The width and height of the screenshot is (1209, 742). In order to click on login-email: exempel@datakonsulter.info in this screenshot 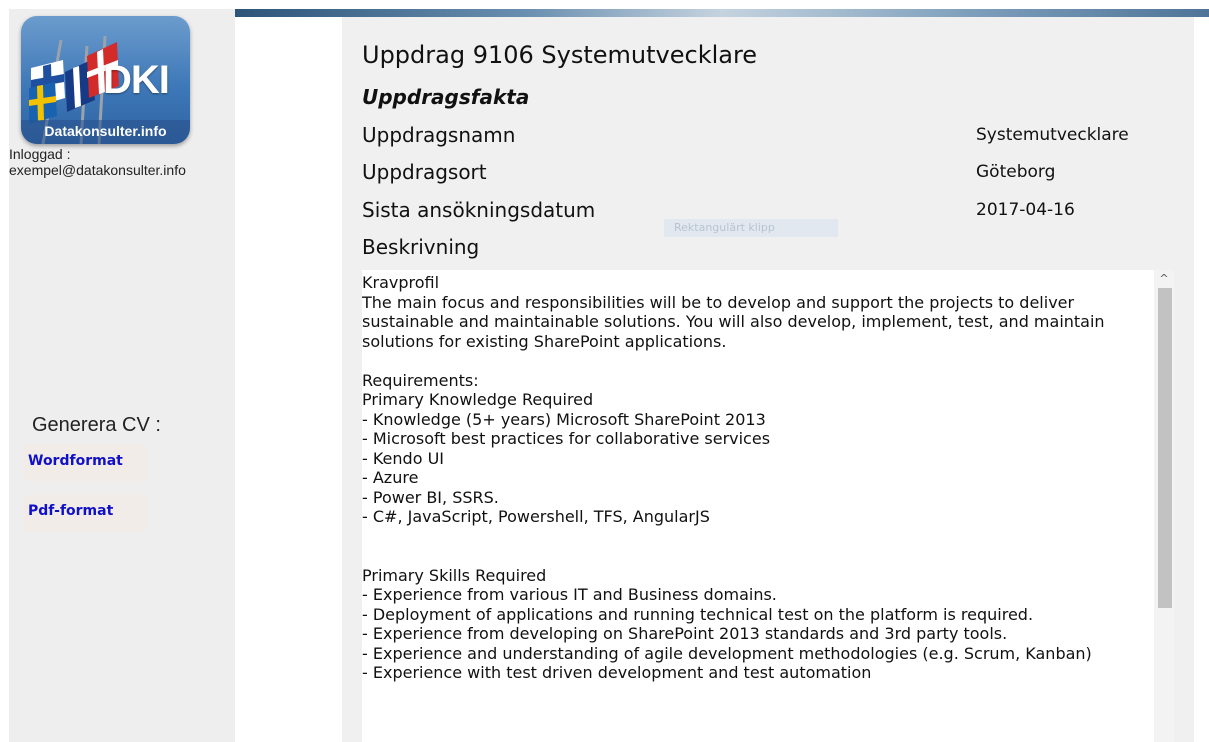, I will do `click(97, 170)`.